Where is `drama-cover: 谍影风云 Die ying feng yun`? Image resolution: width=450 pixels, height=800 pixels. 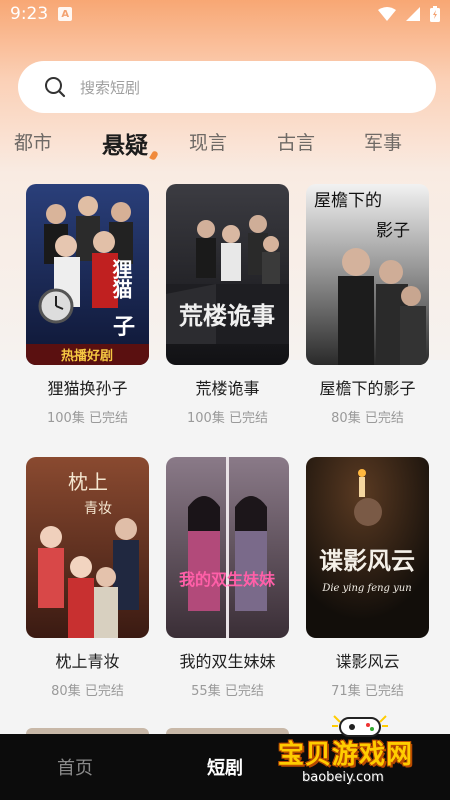
drama-cover: 谍影风云 Die ying feng yun is located at coordinates (367, 547).